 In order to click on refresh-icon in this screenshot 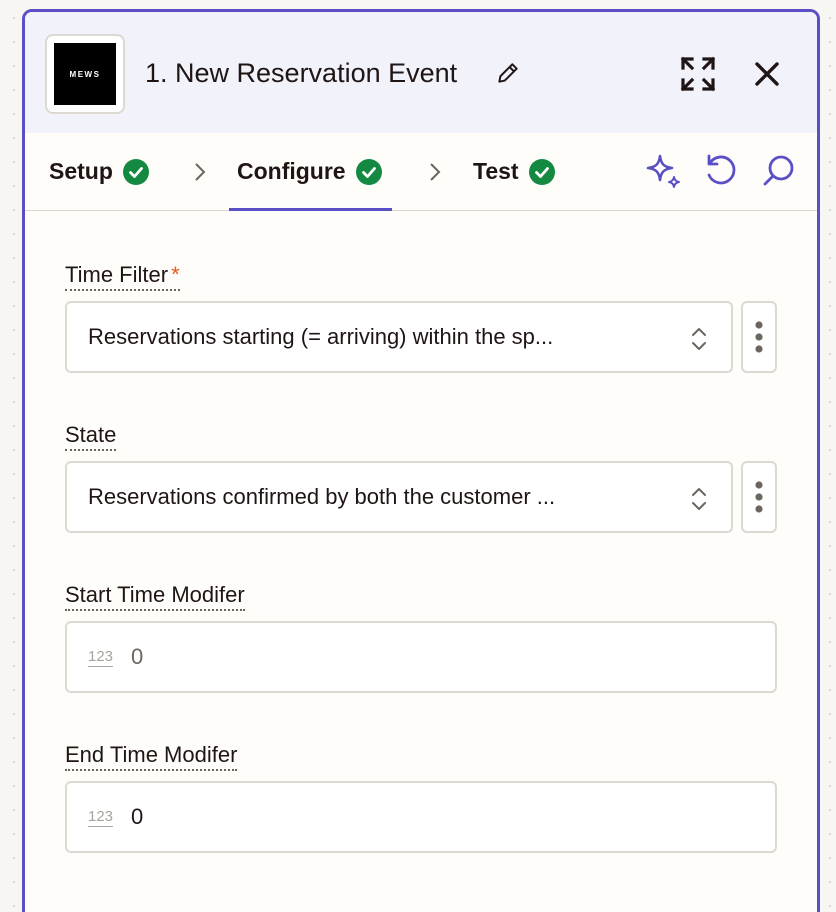, I will do `click(721, 171)`.